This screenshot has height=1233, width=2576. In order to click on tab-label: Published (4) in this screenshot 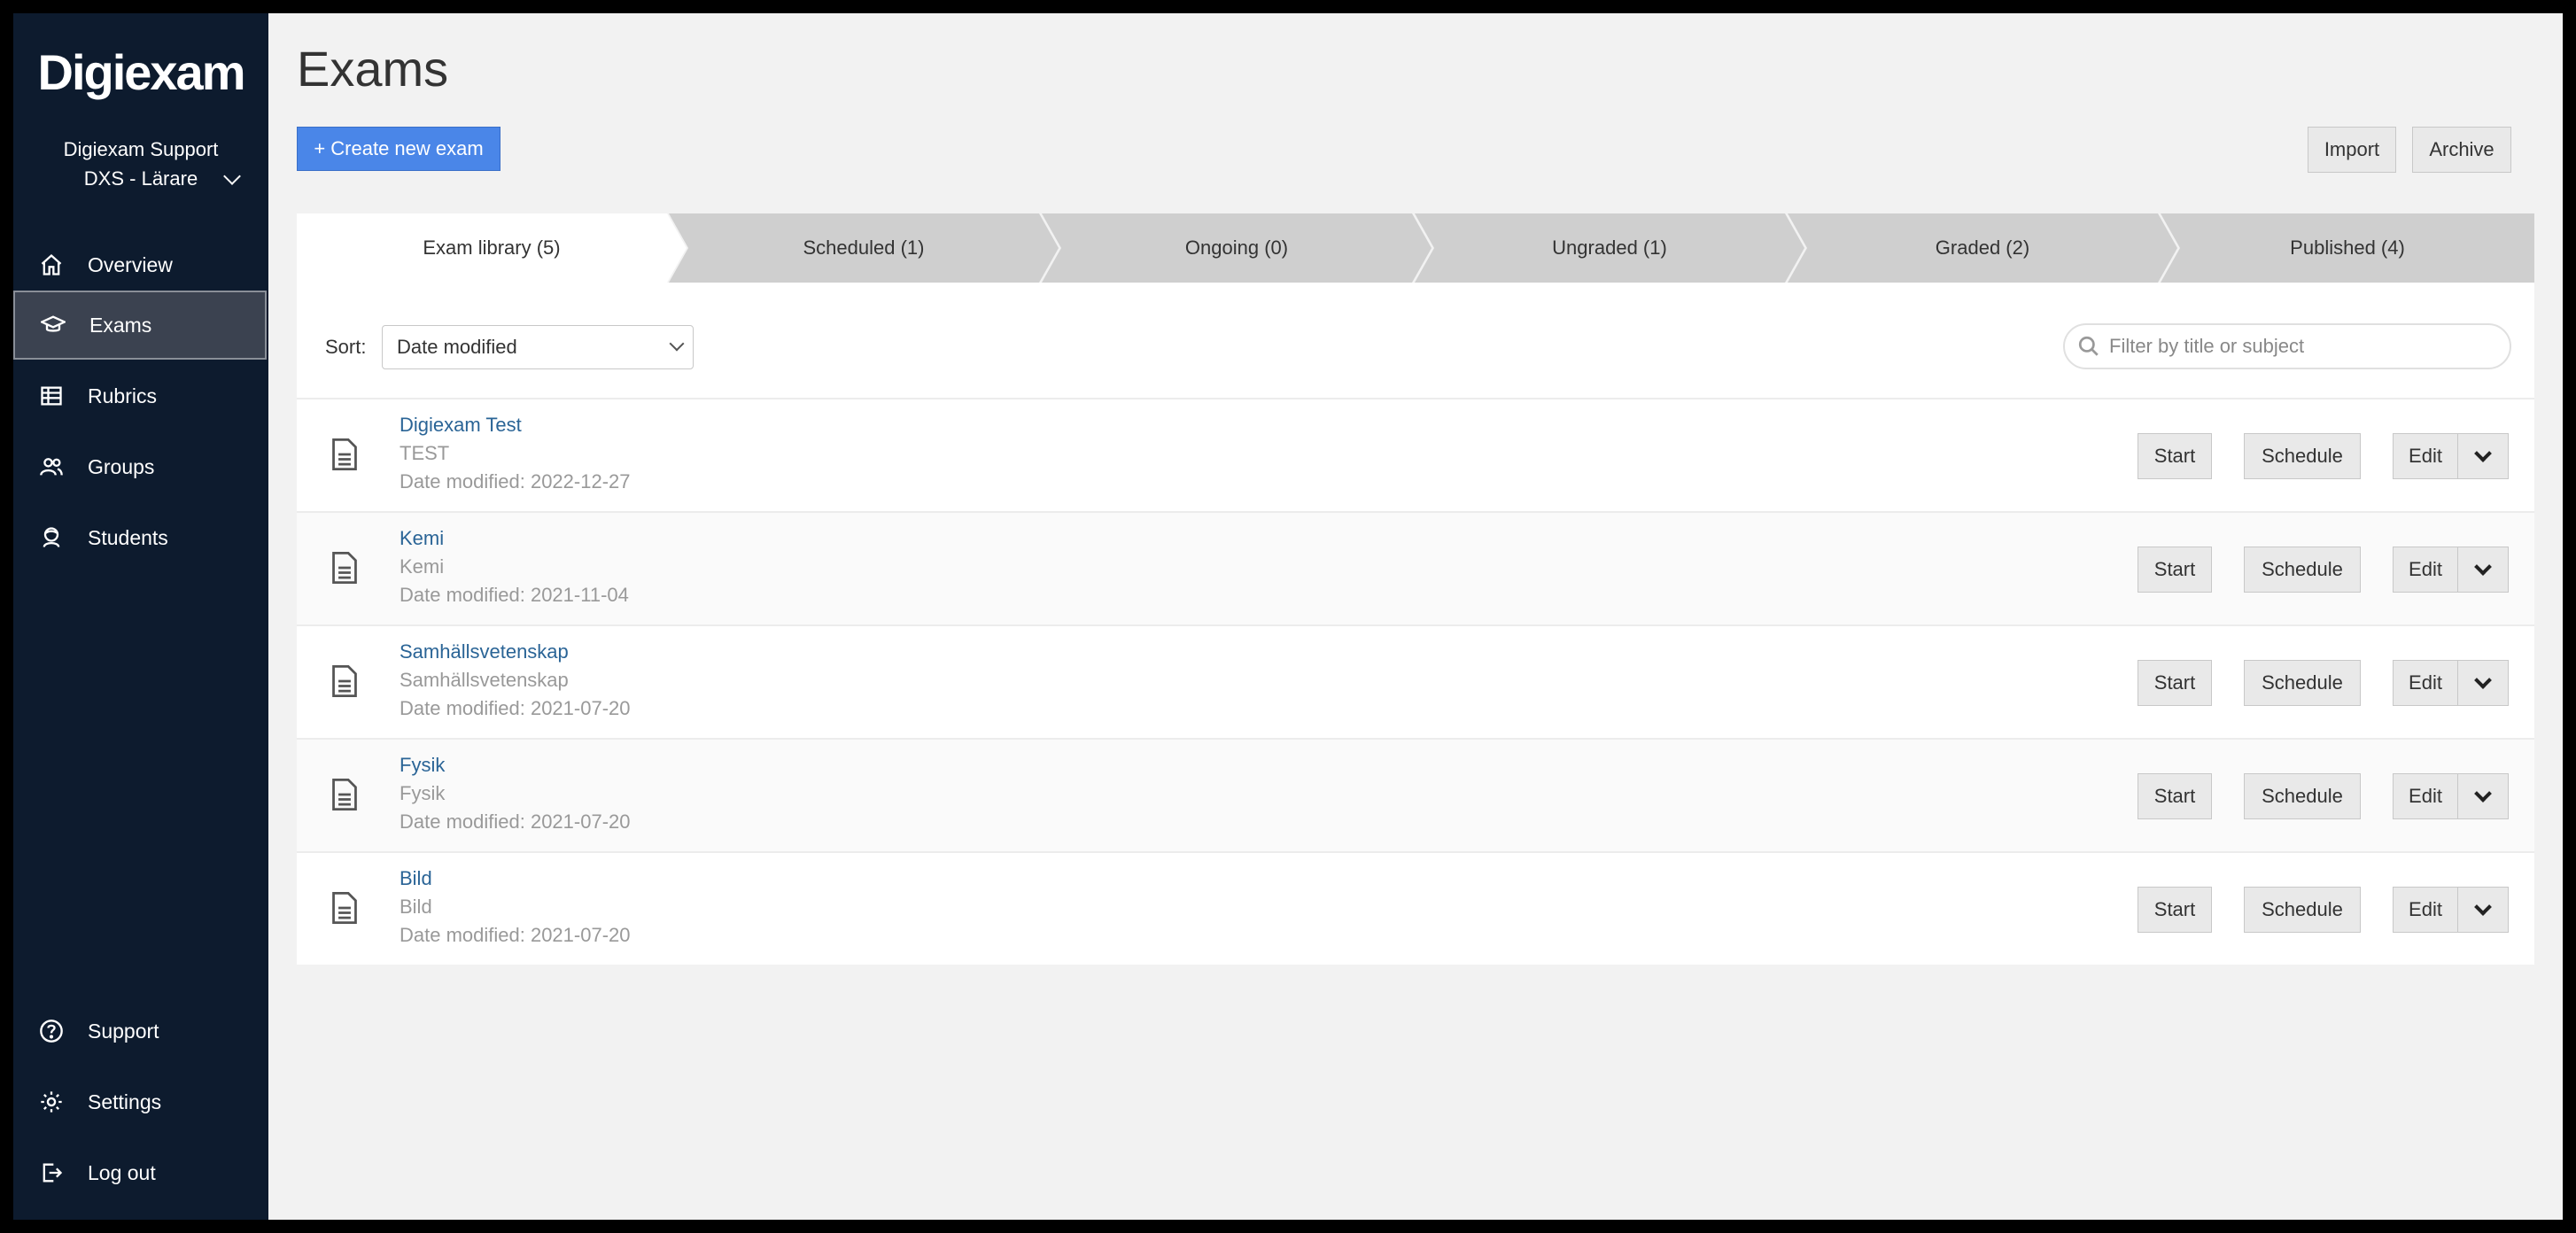, I will do `click(2347, 248)`.